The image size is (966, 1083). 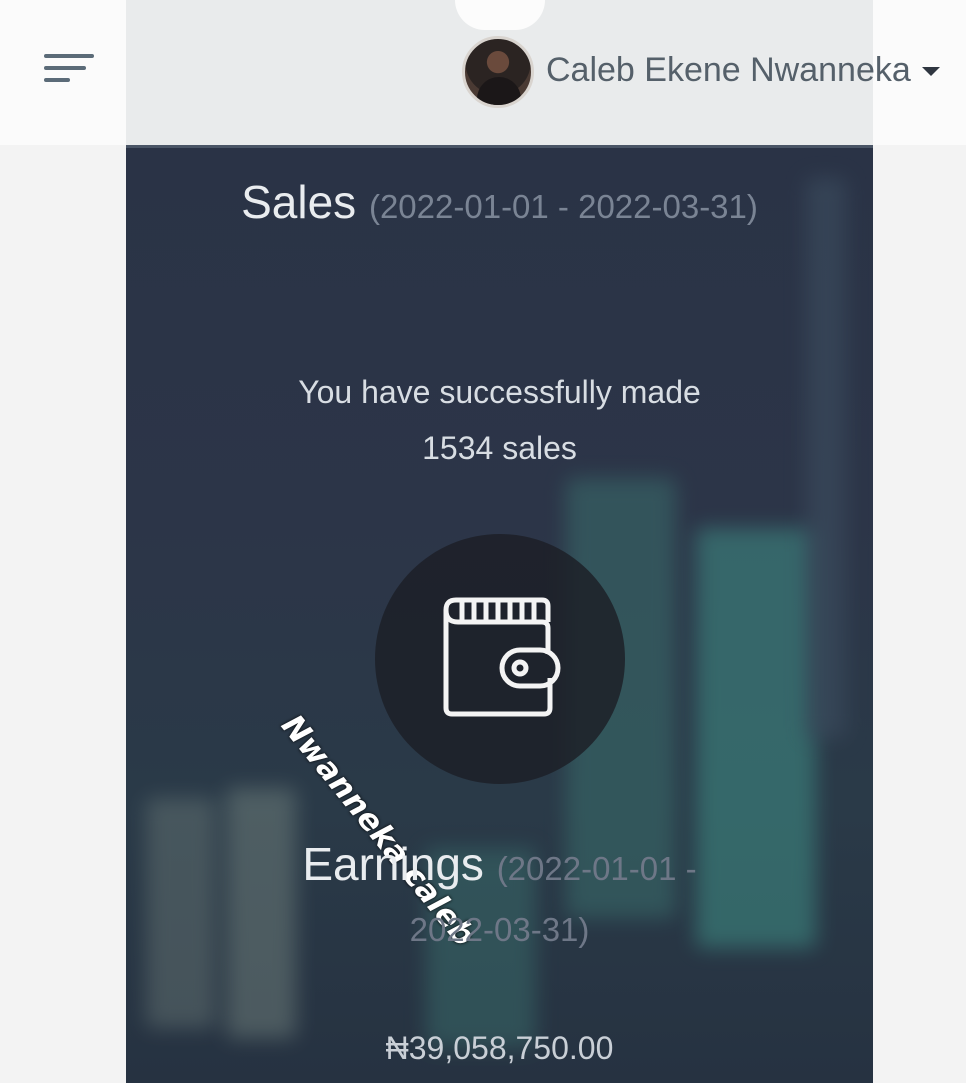 I want to click on user-name: Caleb Ekene Nwanneka, so click(x=728, y=70).